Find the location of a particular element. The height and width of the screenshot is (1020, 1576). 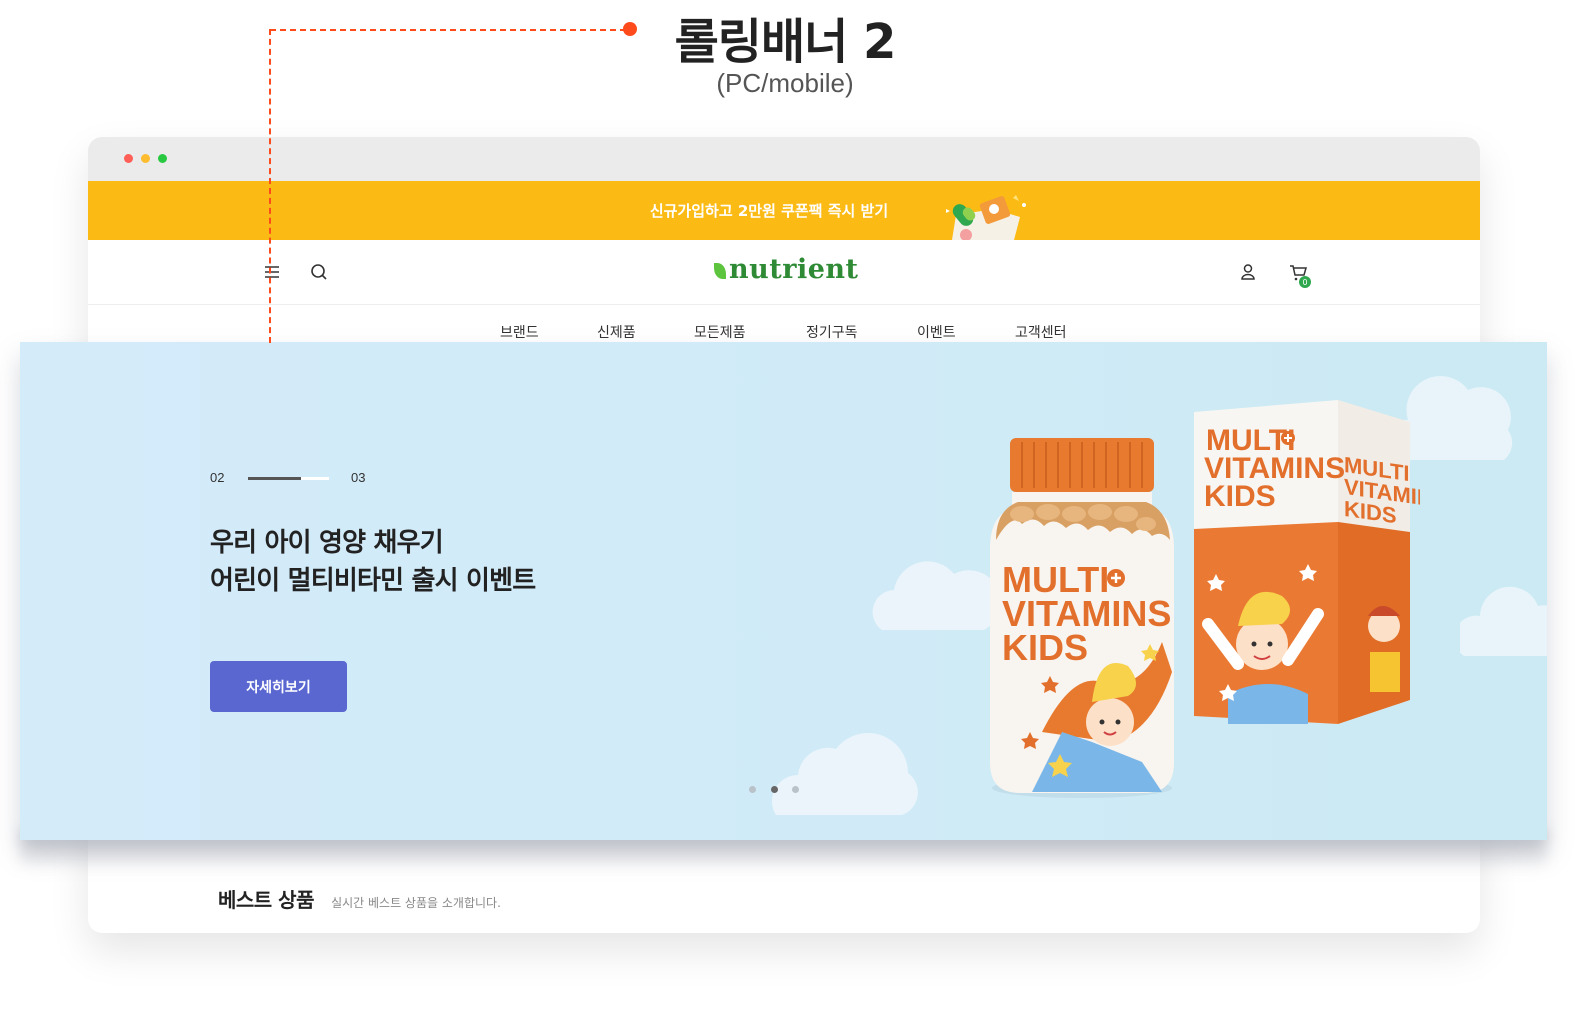

window-close-button is located at coordinates (128, 158).